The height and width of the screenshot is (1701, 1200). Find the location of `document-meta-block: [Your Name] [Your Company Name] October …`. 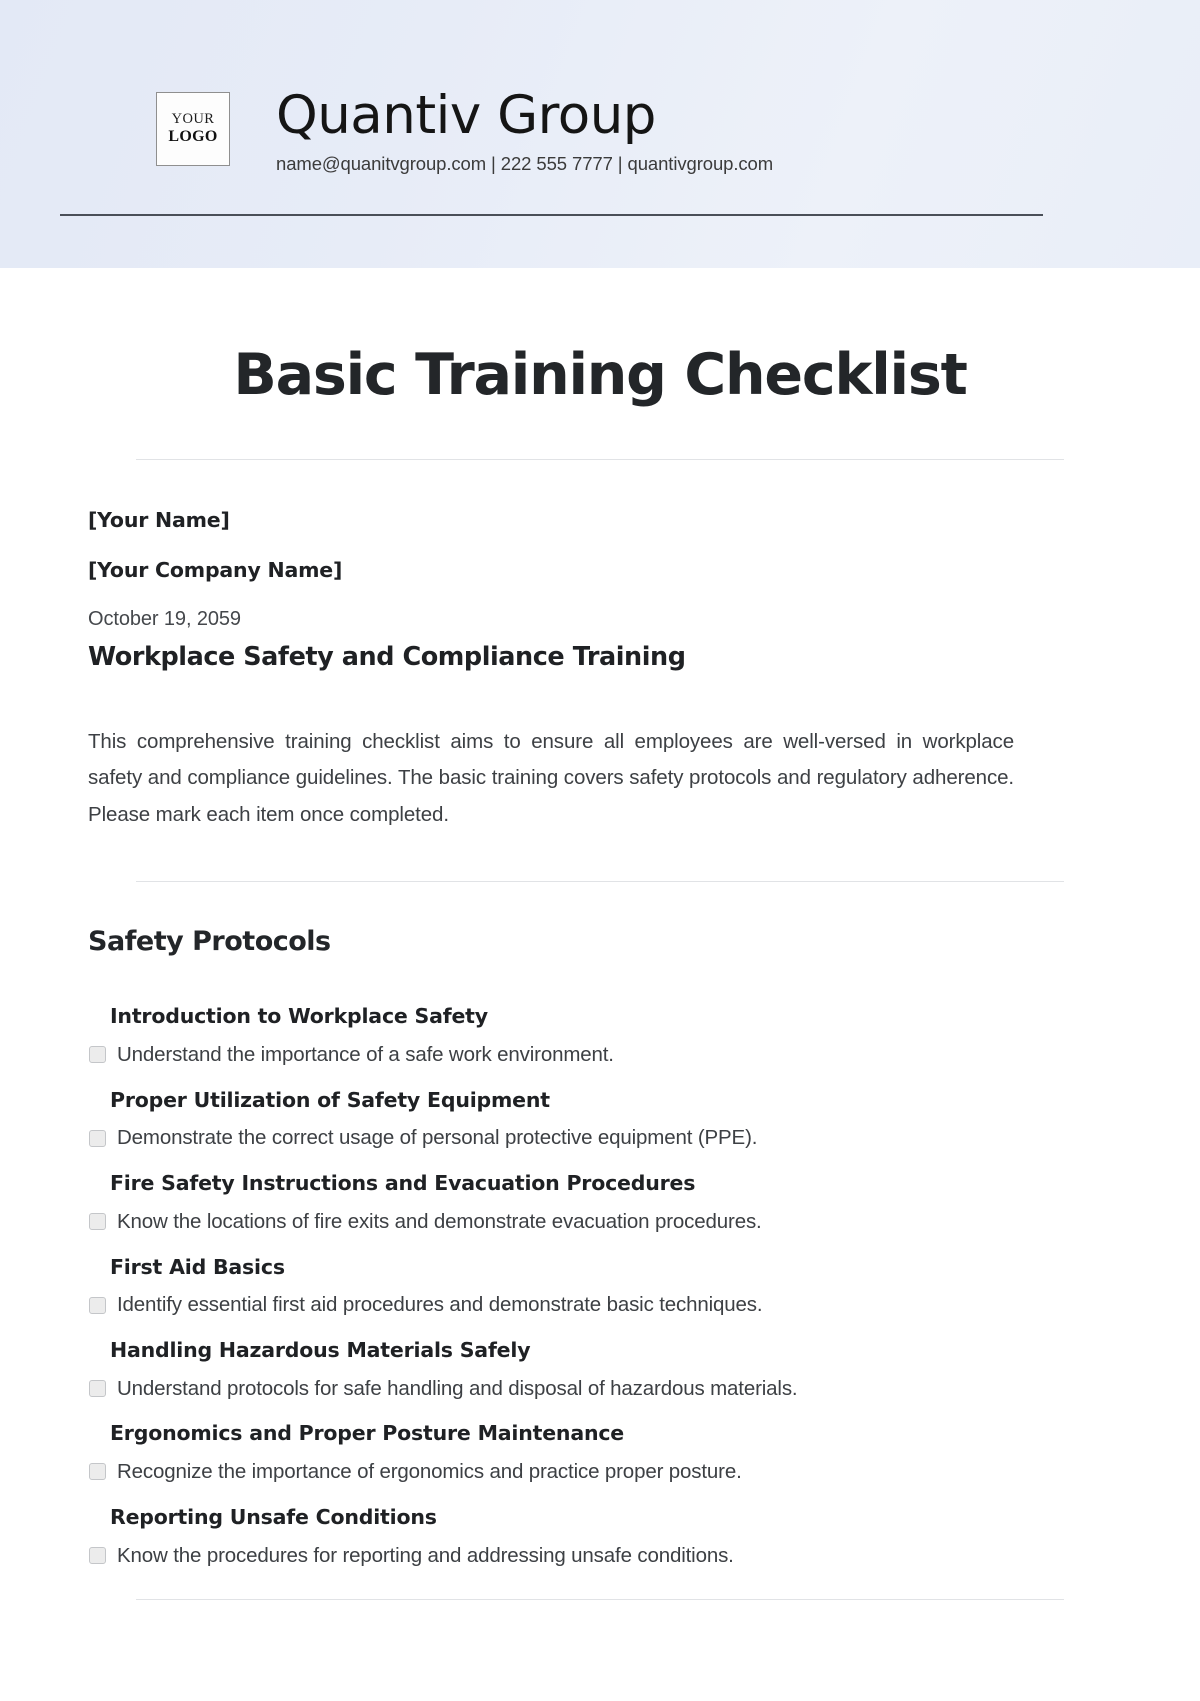

document-meta-block: [Your Name] [Your Company Name] October … is located at coordinates (600, 590).